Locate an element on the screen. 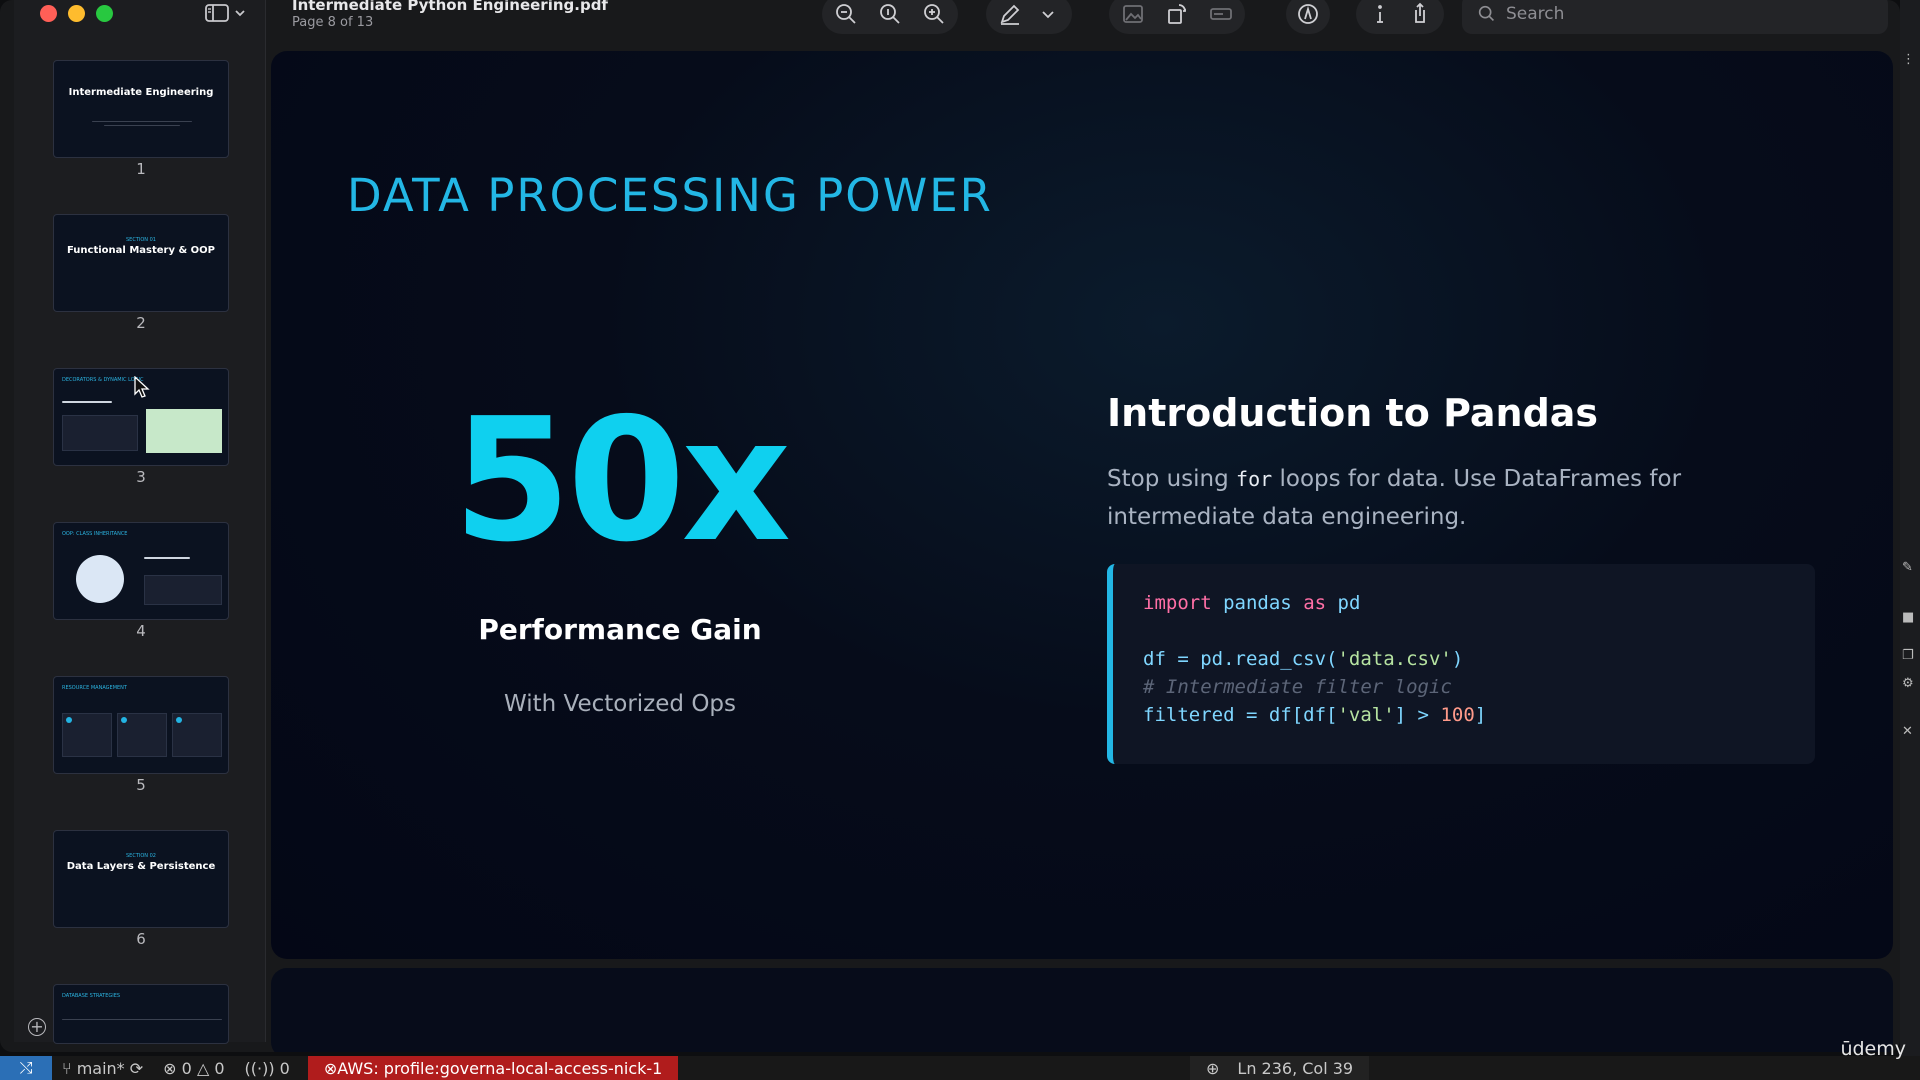 This screenshot has height=1080, width=1920. page-number: 4 is located at coordinates (141, 631).